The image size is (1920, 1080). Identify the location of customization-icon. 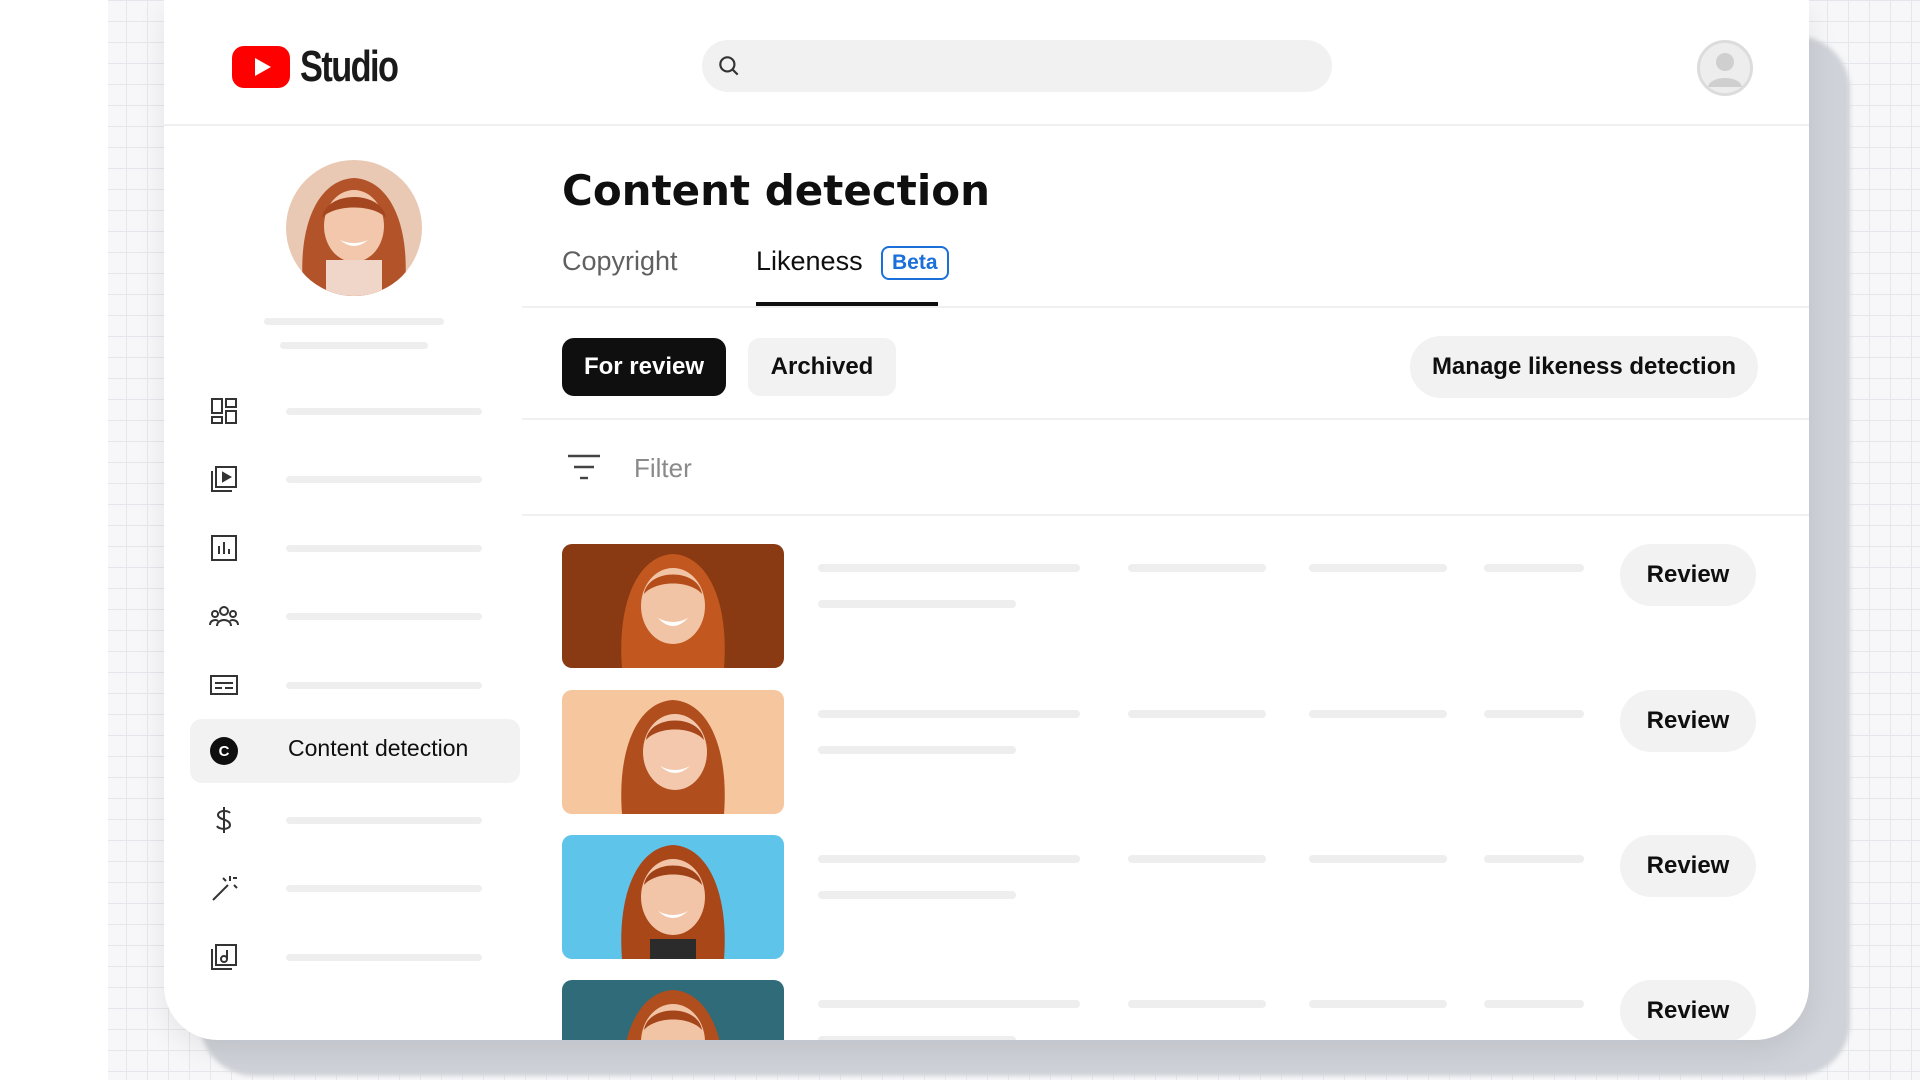
(225, 888).